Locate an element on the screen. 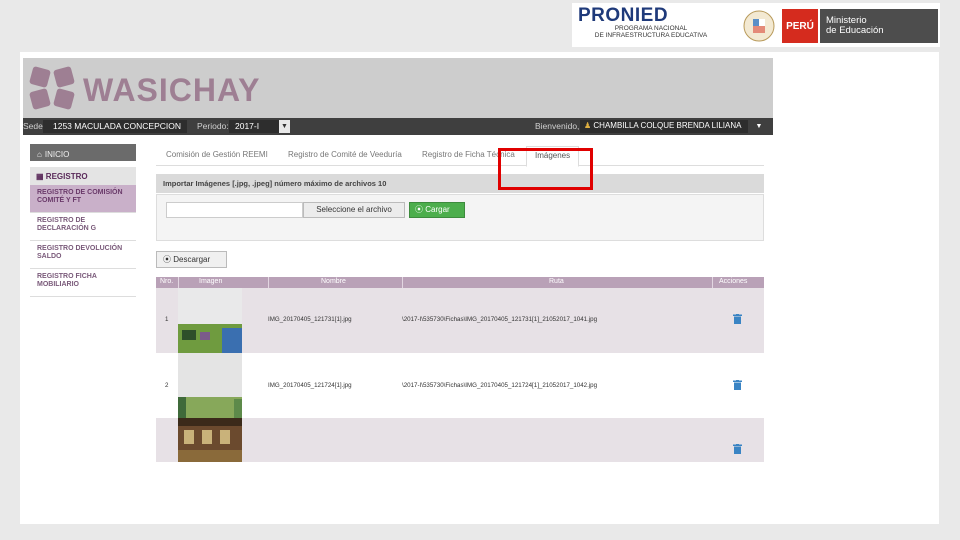 This screenshot has height=540, width=960. col-header-acciones: Acciones is located at coordinates (733, 281).